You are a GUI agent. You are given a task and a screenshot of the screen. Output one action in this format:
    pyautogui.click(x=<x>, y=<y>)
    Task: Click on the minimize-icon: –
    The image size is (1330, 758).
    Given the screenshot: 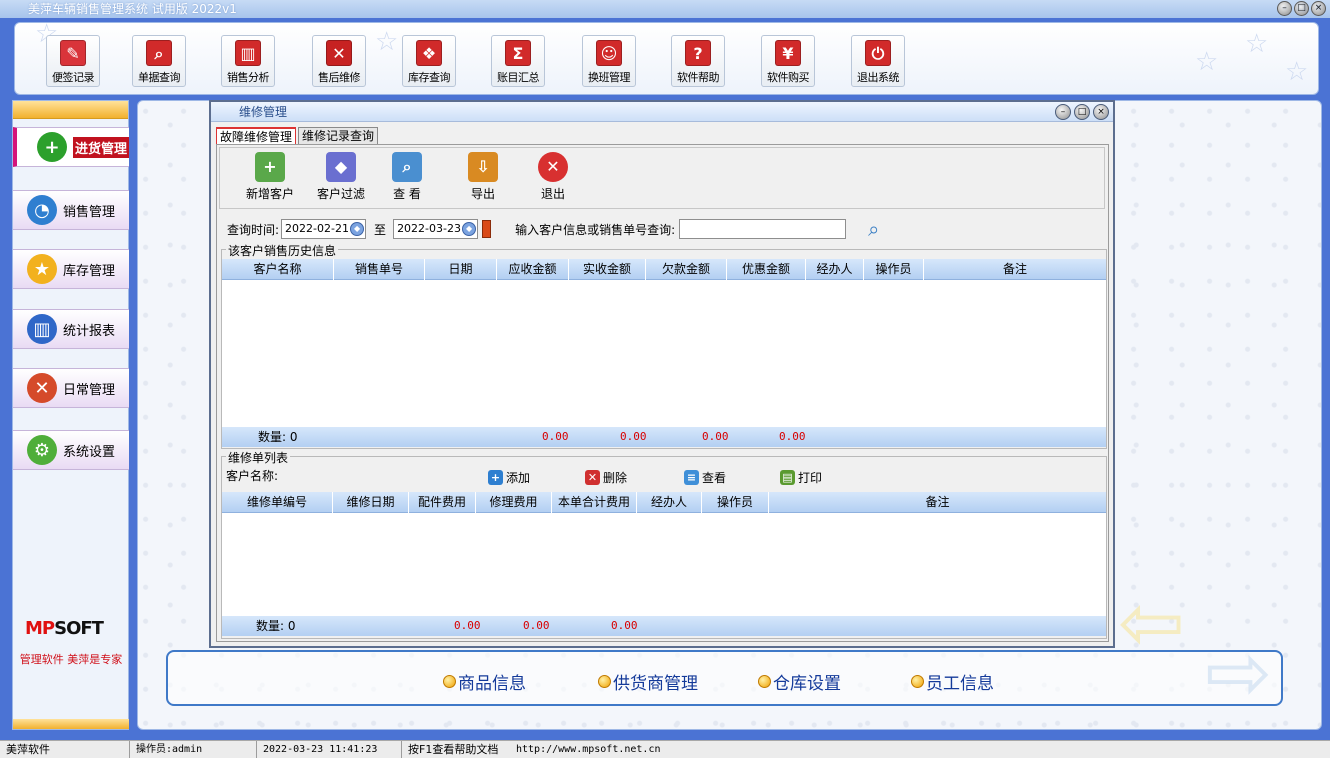 What is the action you would take?
    pyautogui.click(x=1284, y=8)
    